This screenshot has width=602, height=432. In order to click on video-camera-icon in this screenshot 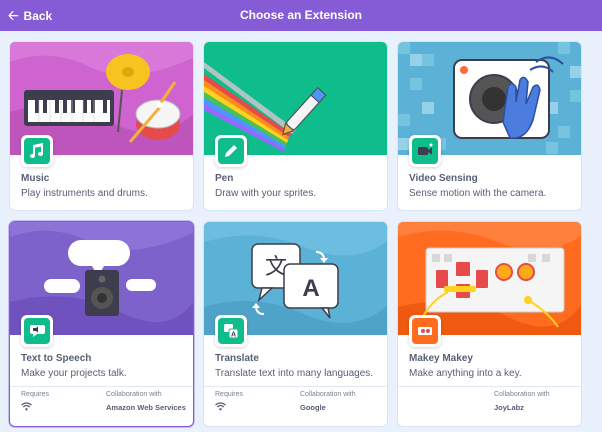, I will do `click(425, 151)`.